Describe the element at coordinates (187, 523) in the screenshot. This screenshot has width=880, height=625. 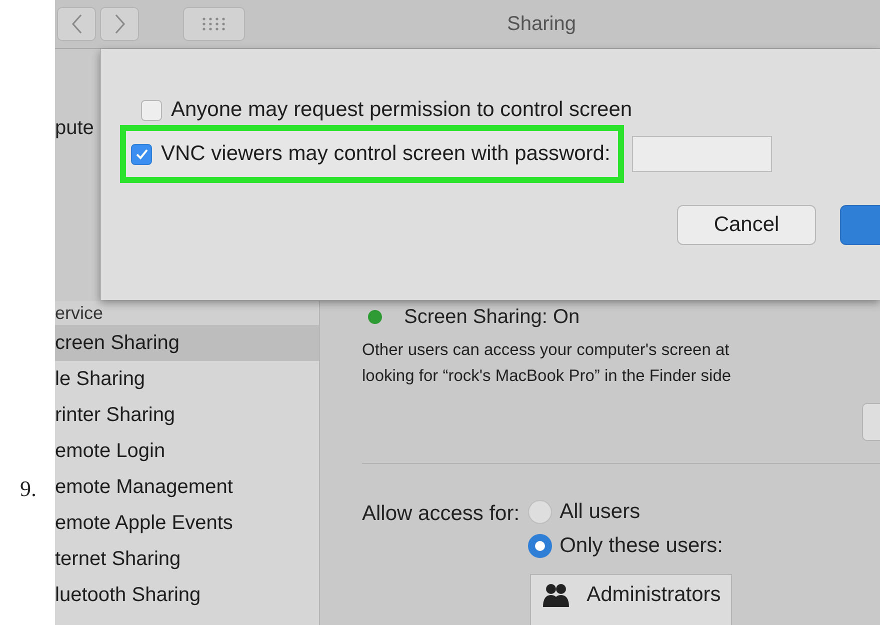
I see `service-item: emote Apple Events` at that location.